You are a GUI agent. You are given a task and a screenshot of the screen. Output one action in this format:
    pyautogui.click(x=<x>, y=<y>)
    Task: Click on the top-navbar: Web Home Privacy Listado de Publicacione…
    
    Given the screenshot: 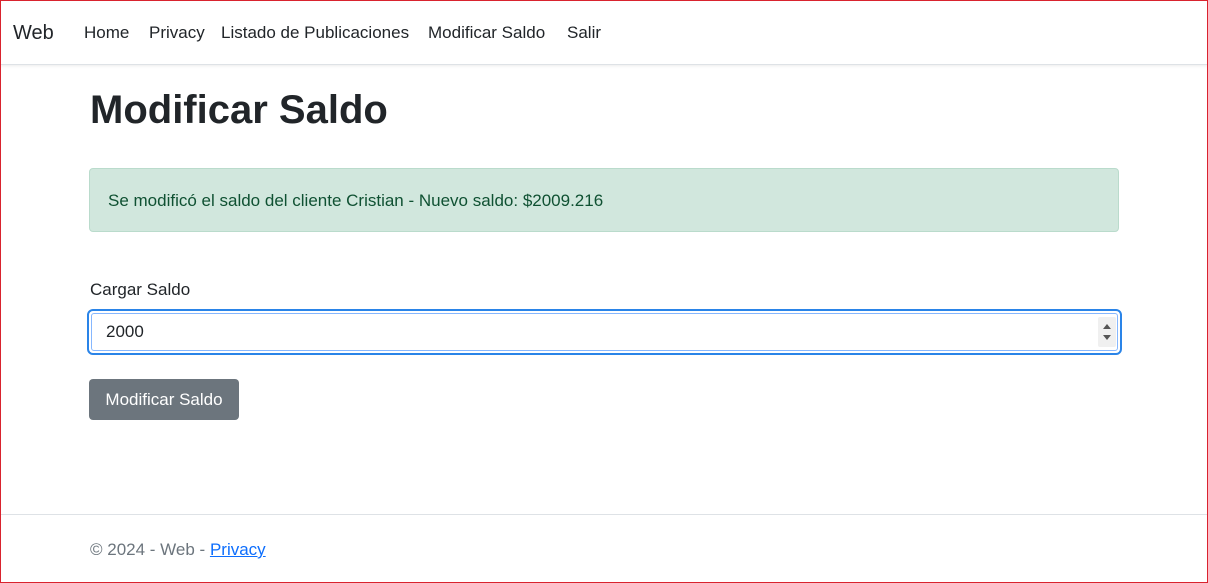 What is the action you would take?
    pyautogui.click(x=604, y=32)
    